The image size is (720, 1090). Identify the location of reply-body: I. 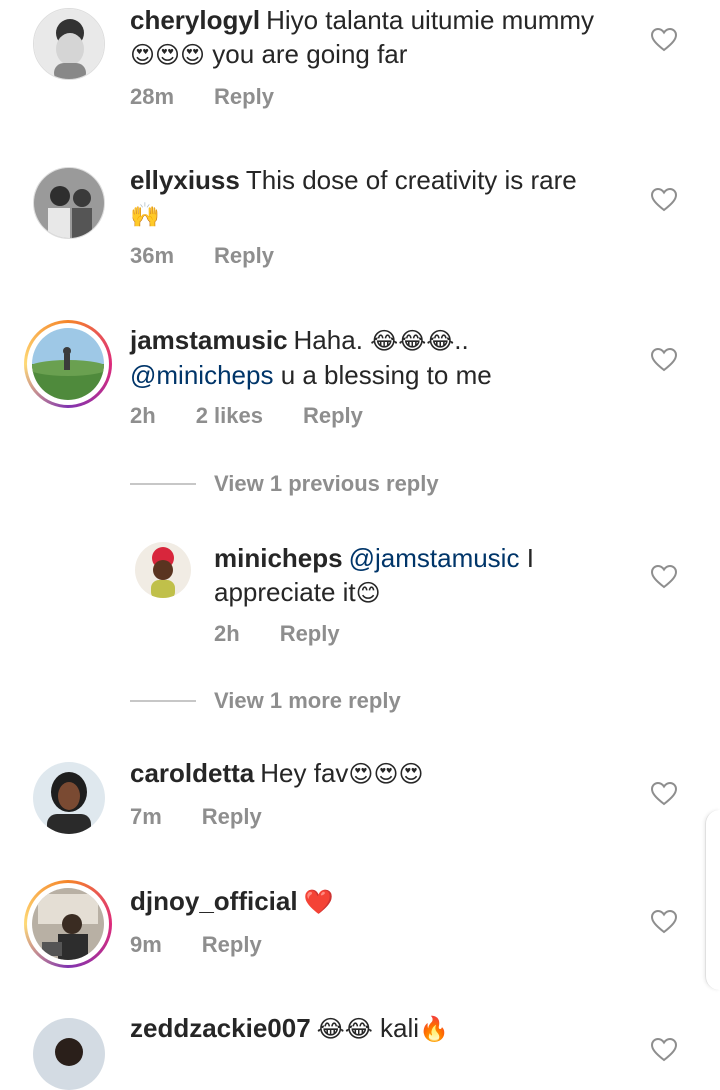
(530, 558).